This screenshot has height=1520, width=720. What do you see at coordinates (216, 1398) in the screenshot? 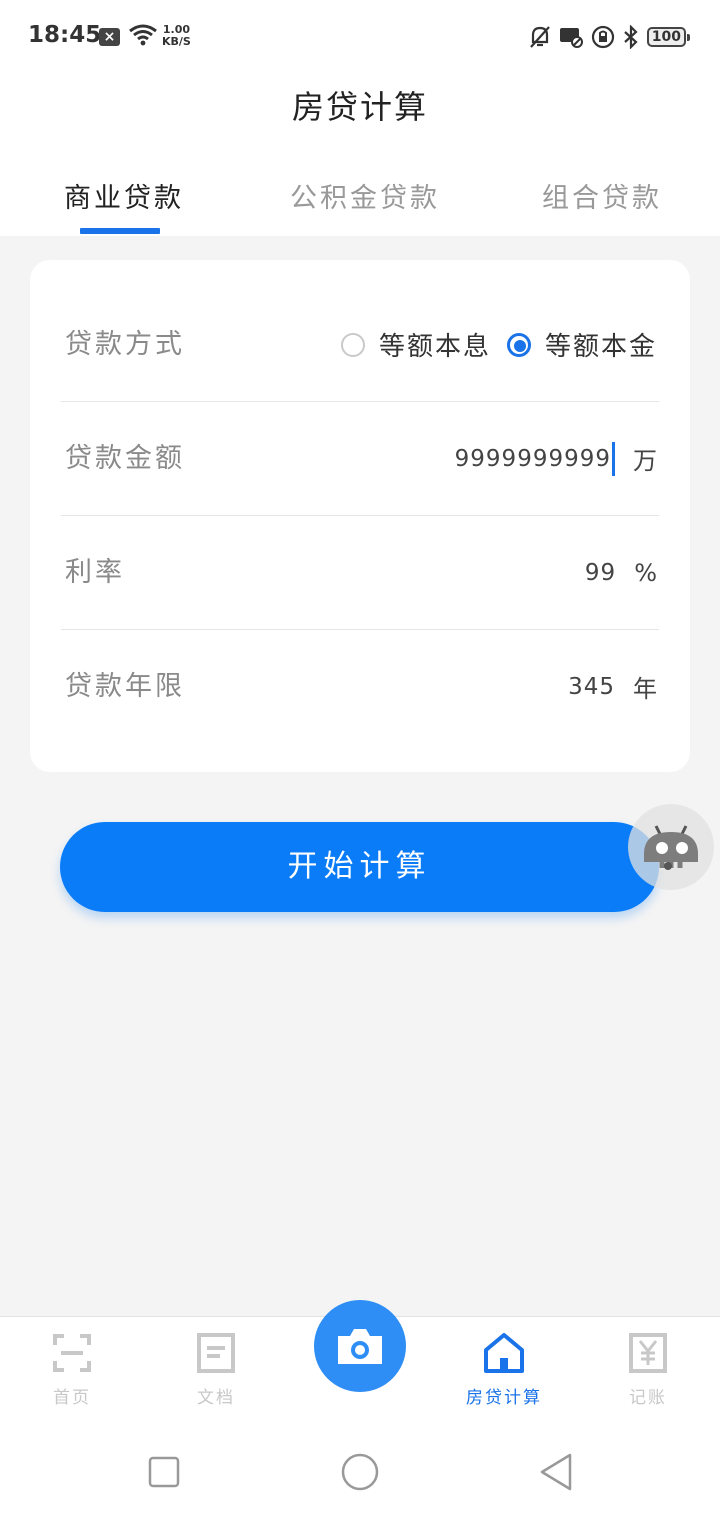
I see `nav-documents-label: 文档` at bounding box center [216, 1398].